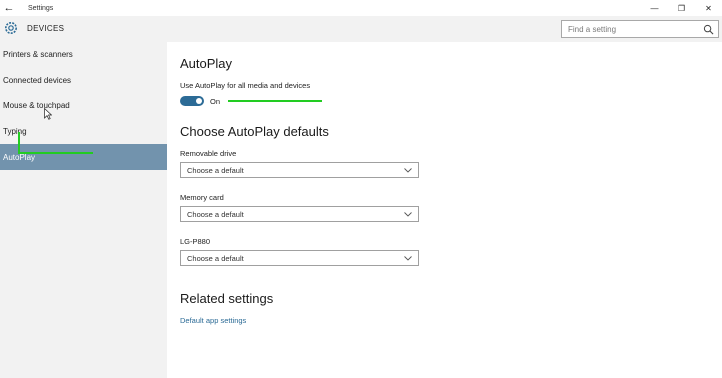 The width and height of the screenshot is (722, 378). I want to click on autoplay-toggle-label: Use AutoPlay for all media and devices, so click(245, 85).